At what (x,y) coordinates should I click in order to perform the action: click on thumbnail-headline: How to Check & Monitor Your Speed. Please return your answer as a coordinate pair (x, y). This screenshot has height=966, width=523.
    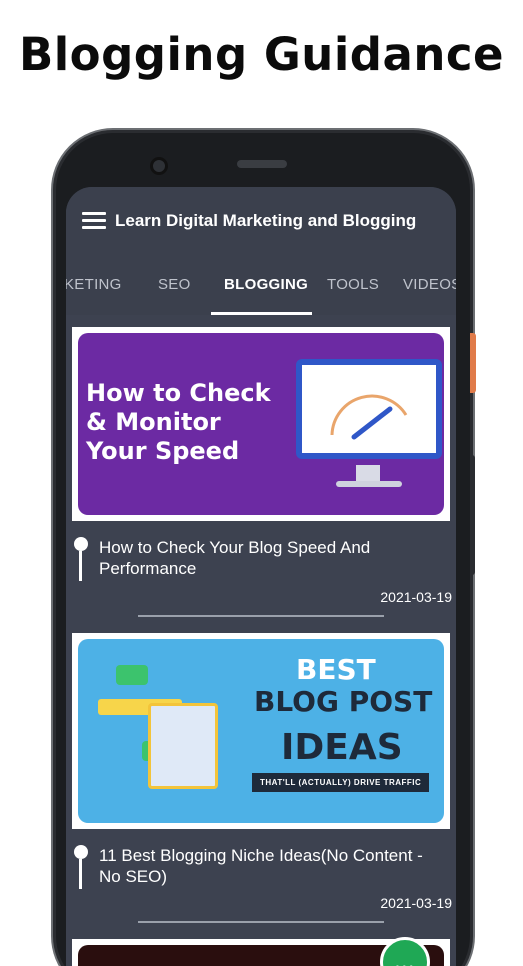
    Looking at the image, I should click on (178, 422).